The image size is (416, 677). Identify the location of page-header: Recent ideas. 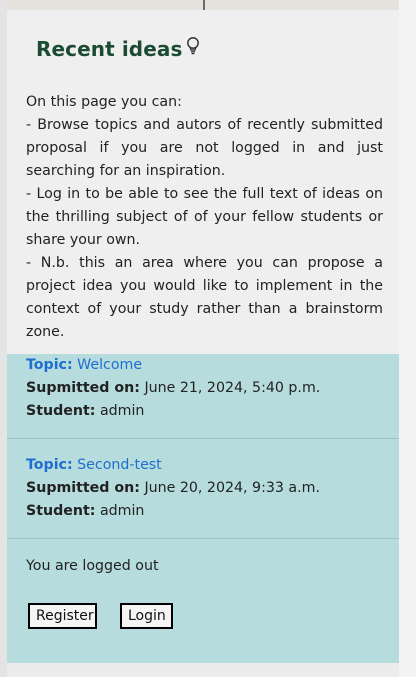
(118, 49).